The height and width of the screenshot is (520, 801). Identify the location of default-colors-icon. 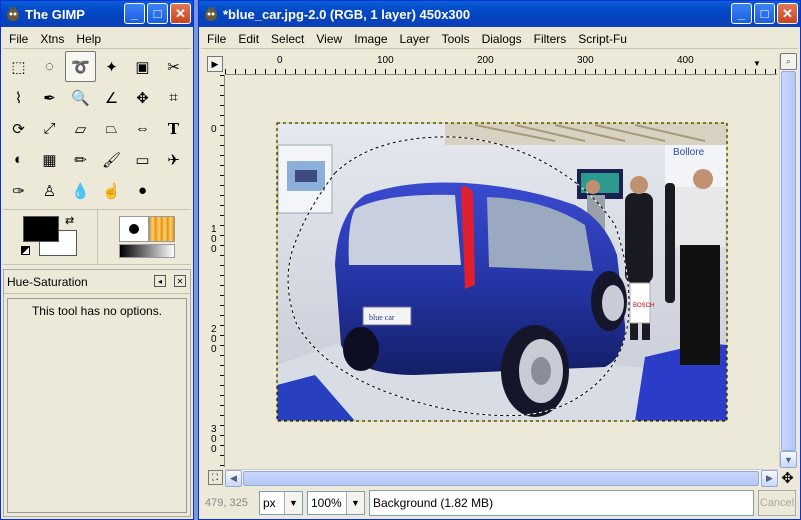
(25, 250).